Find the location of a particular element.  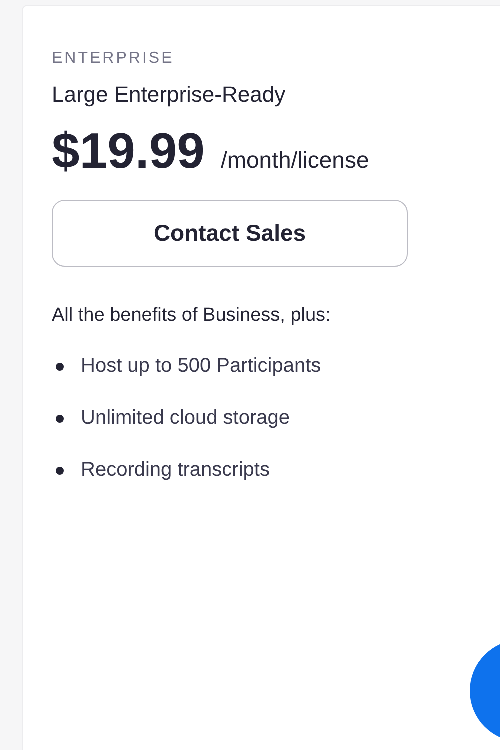

contact-sales-button: Contact Sales is located at coordinates (230, 233).